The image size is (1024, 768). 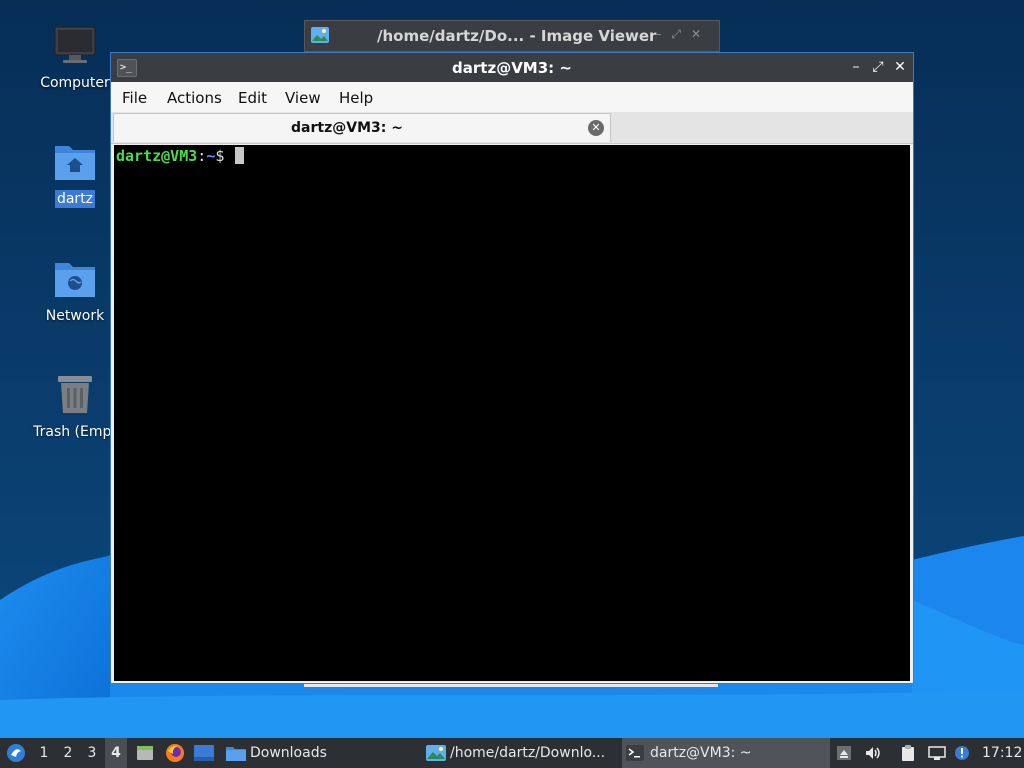 I want to click on clock: 17:12, so click(x=1002, y=753).